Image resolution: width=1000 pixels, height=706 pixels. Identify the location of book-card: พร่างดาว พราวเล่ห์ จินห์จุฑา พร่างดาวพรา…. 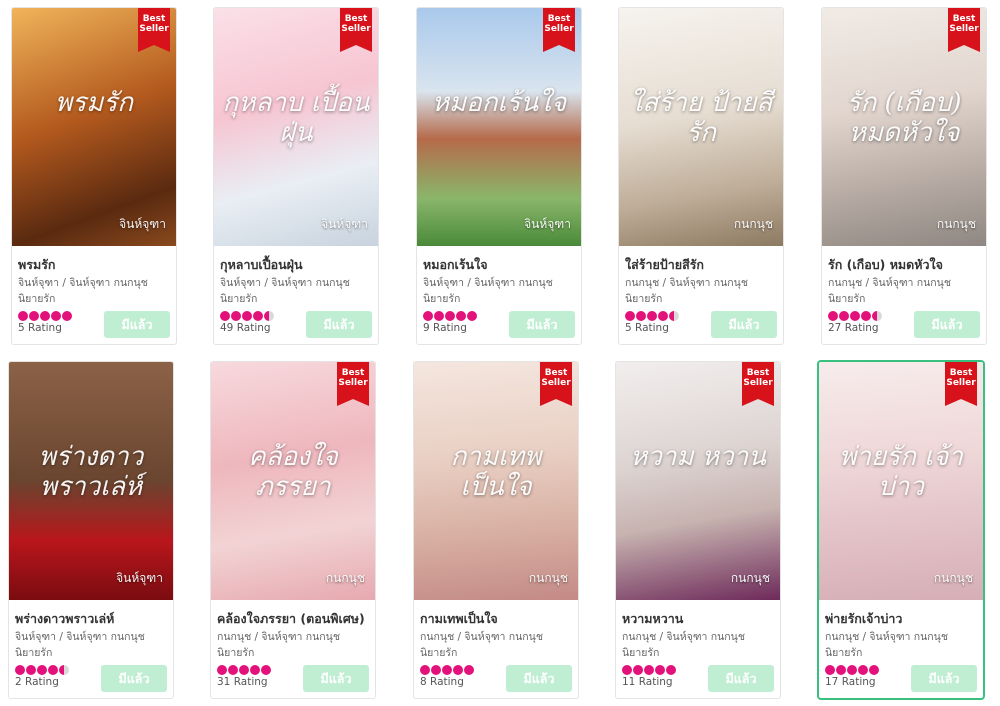
(91, 530).